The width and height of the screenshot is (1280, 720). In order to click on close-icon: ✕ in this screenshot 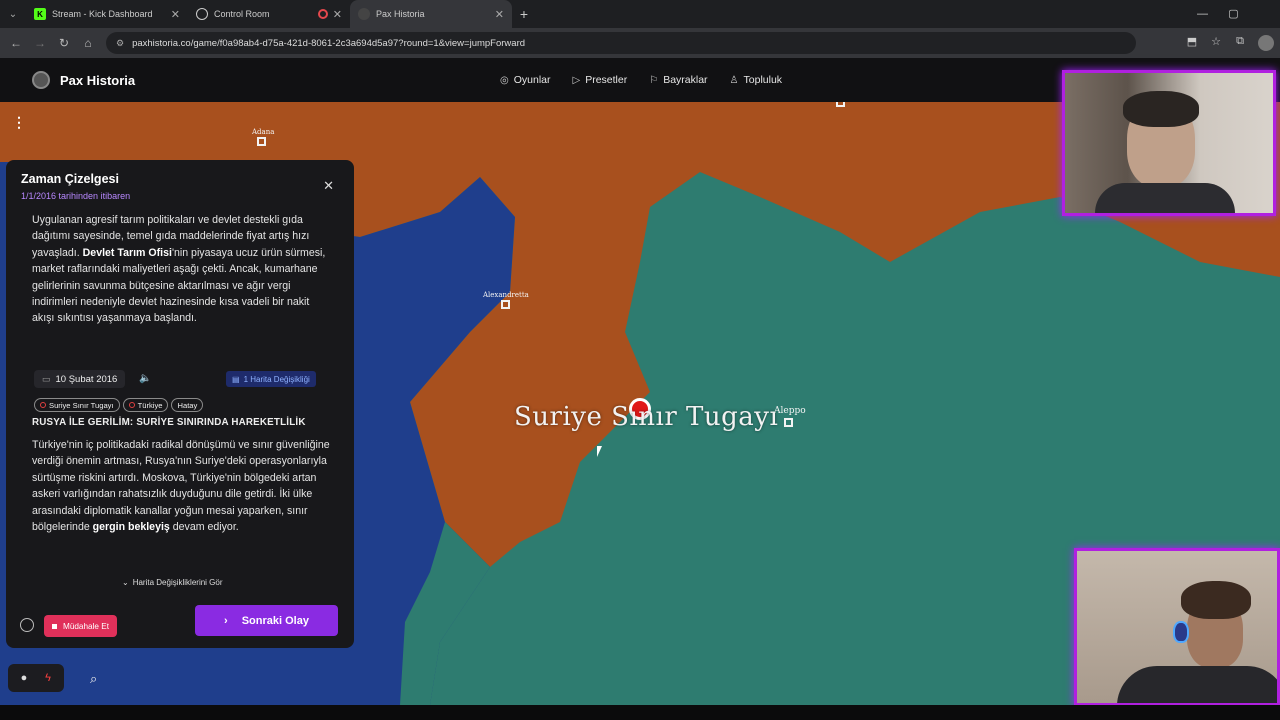, I will do `click(328, 186)`.